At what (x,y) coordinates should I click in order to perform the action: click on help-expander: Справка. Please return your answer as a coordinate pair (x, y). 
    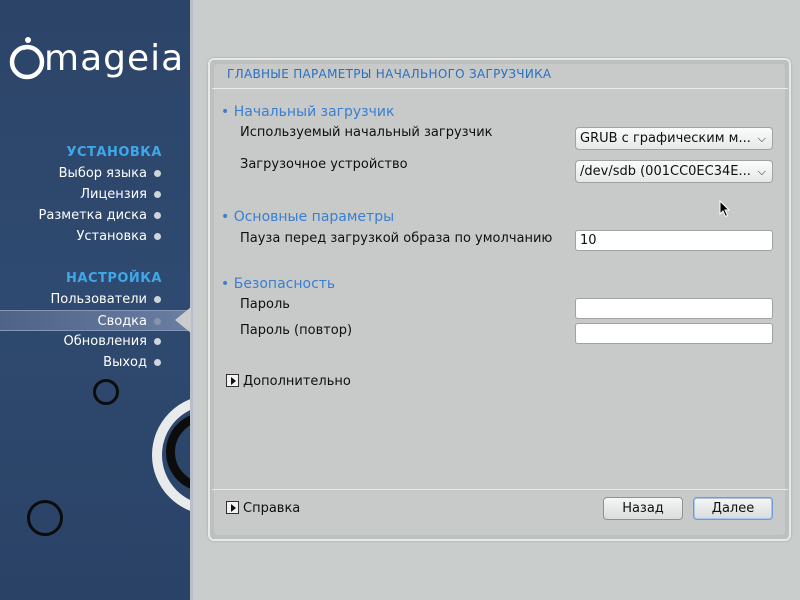
    Looking at the image, I should click on (263, 508).